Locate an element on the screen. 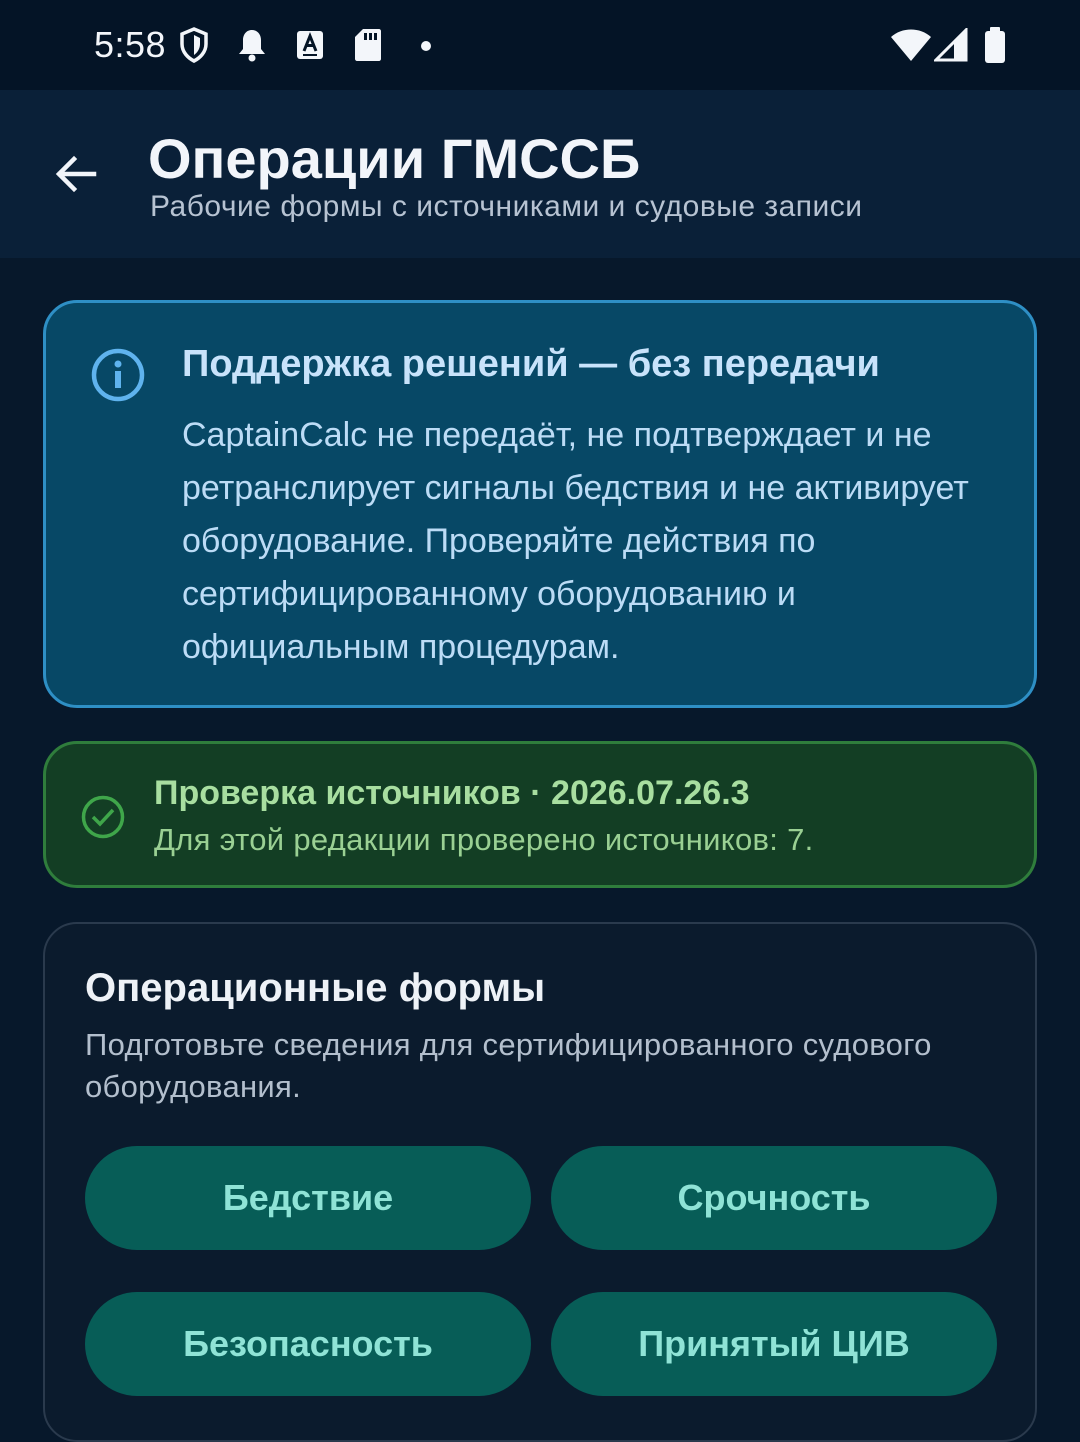  page-title: Операции ГМССБ is located at coordinates (394, 158).